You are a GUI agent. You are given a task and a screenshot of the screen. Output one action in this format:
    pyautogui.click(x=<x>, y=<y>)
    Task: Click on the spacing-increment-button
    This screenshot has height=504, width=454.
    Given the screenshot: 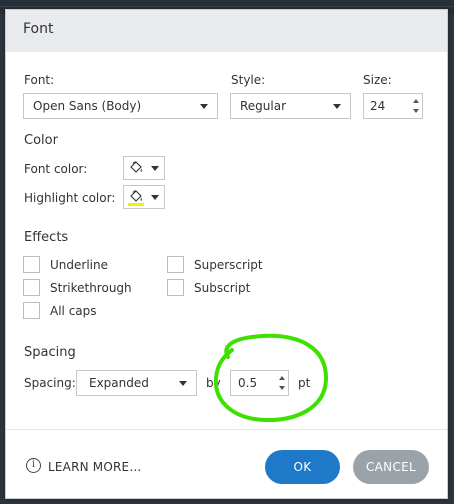 What is the action you would take?
    pyautogui.click(x=282, y=377)
    